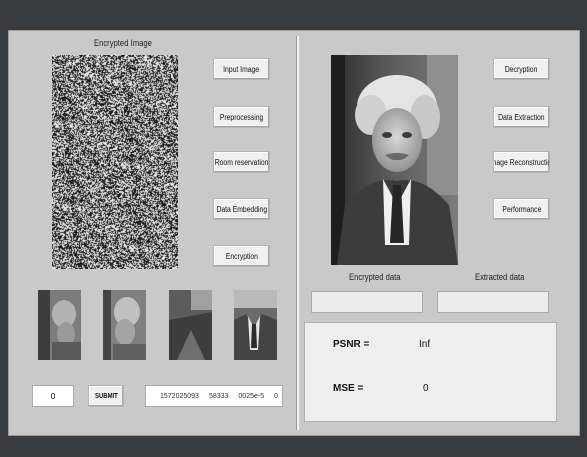  What do you see at coordinates (241, 117) in the screenshot?
I see `preprocessing-button: Preprocessing` at bounding box center [241, 117].